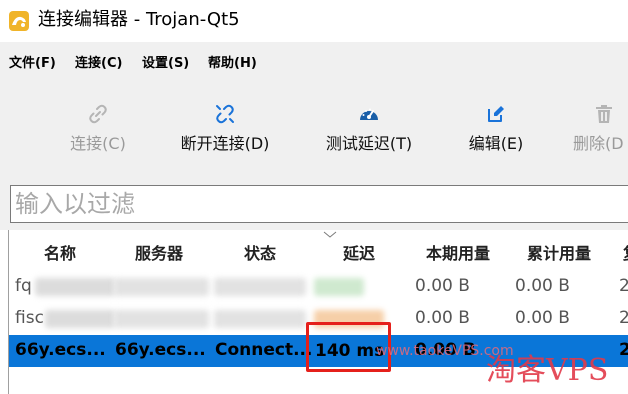 The image size is (628, 394). I want to click on window-title: 连接编辑器 - Trojan-Qt5, so click(139, 19).